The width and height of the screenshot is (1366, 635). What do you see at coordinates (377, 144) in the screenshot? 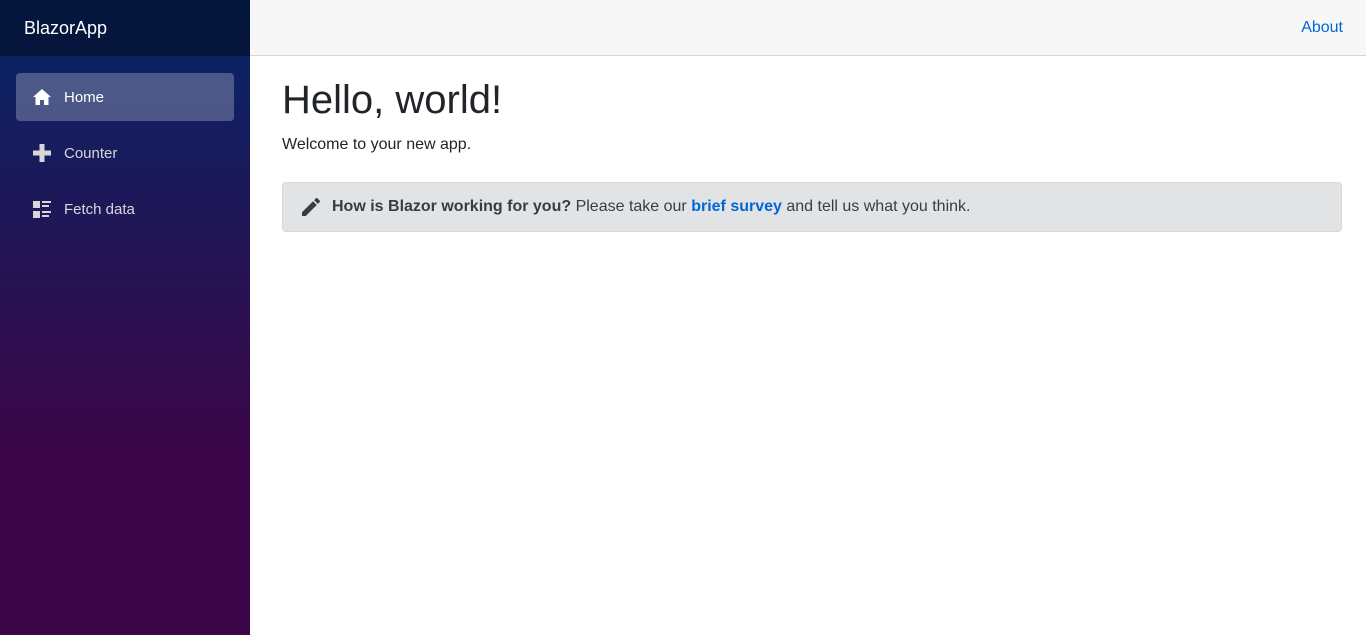
I see `welcome-text: Welcome to your new app.` at bounding box center [377, 144].